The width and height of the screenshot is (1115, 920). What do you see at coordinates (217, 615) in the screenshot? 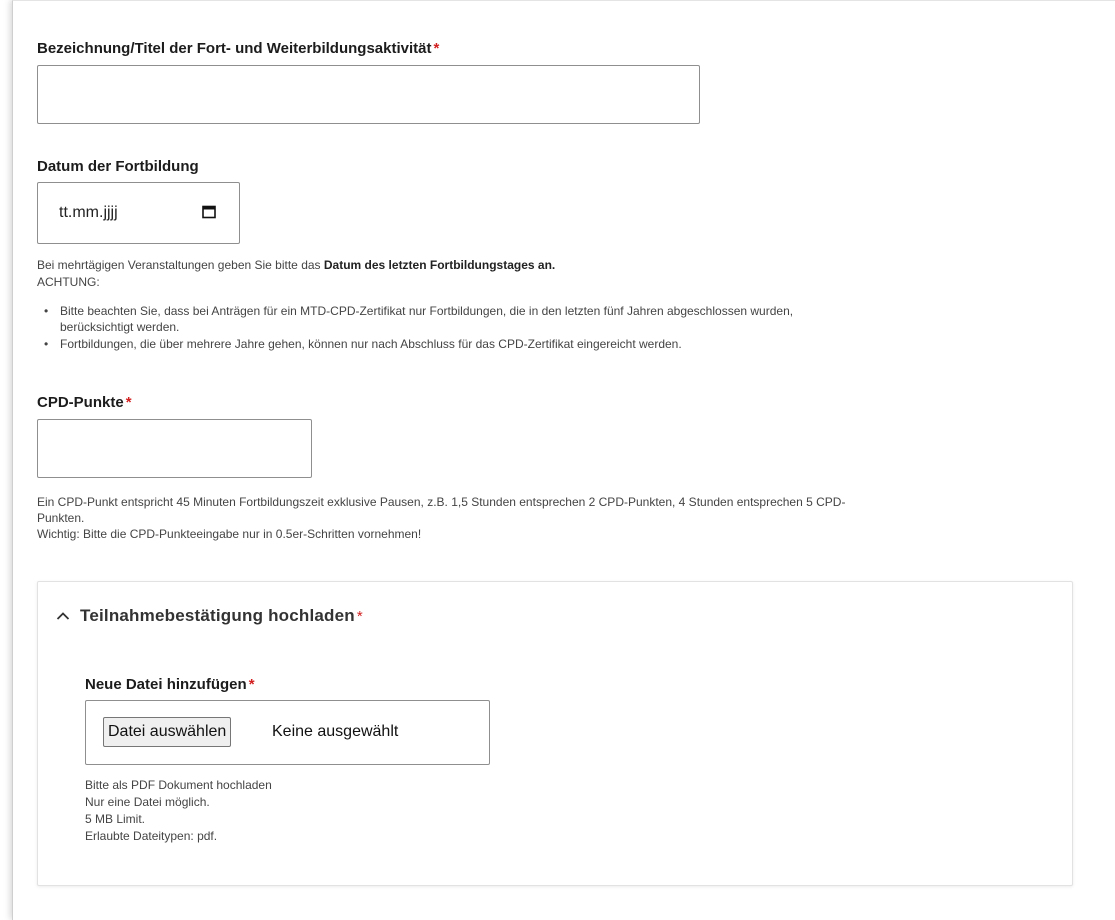
I see `upload-panel-title: Teilnahmebestätigung hochladen` at bounding box center [217, 615].